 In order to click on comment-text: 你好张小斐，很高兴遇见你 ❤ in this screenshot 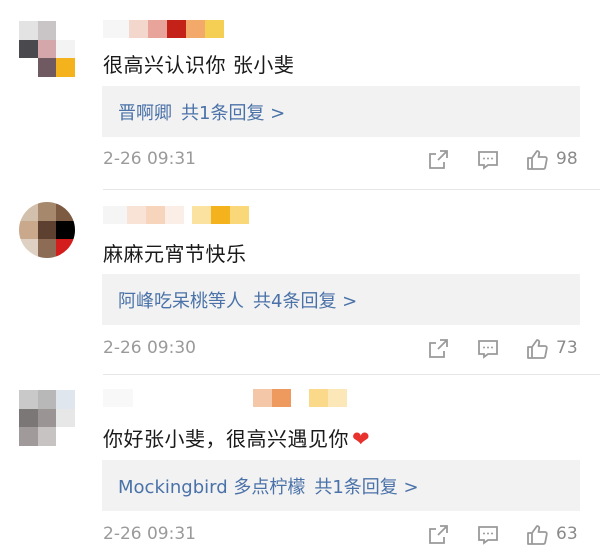, I will do `click(237, 439)`.